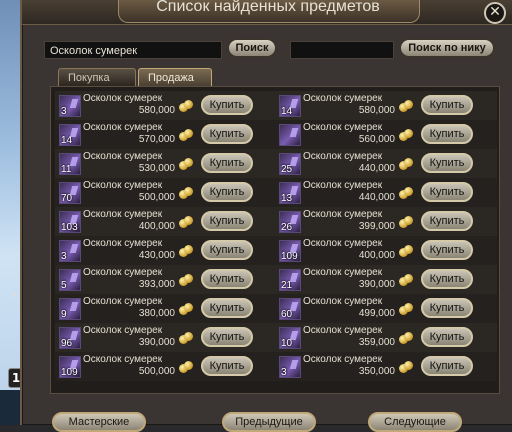 The width and height of the screenshot is (512, 432). Describe the element at coordinates (70, 280) in the screenshot. I see `twilight-shard-icon: 5` at that location.